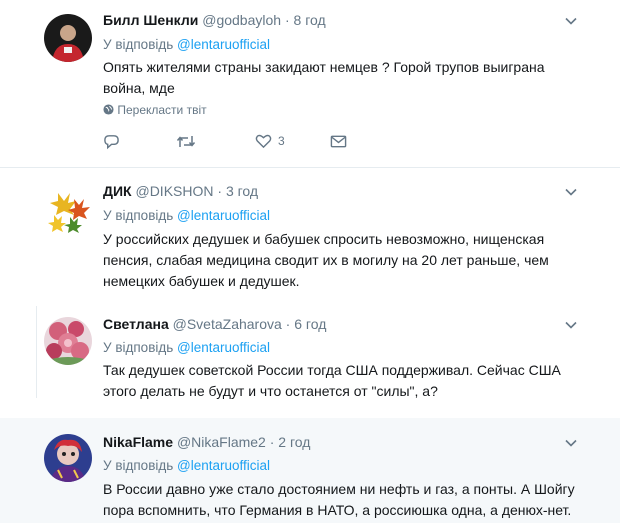 Image resolution: width=620 pixels, height=523 pixels. I want to click on author-handle: @godbayloh, so click(241, 20).